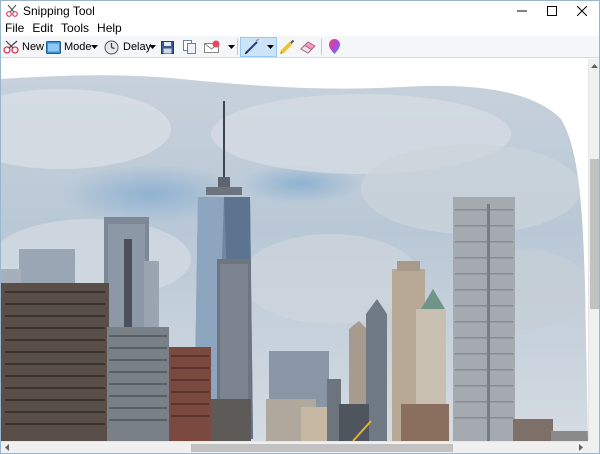 Image resolution: width=600 pixels, height=454 pixels. I want to click on copy-button, so click(189, 47).